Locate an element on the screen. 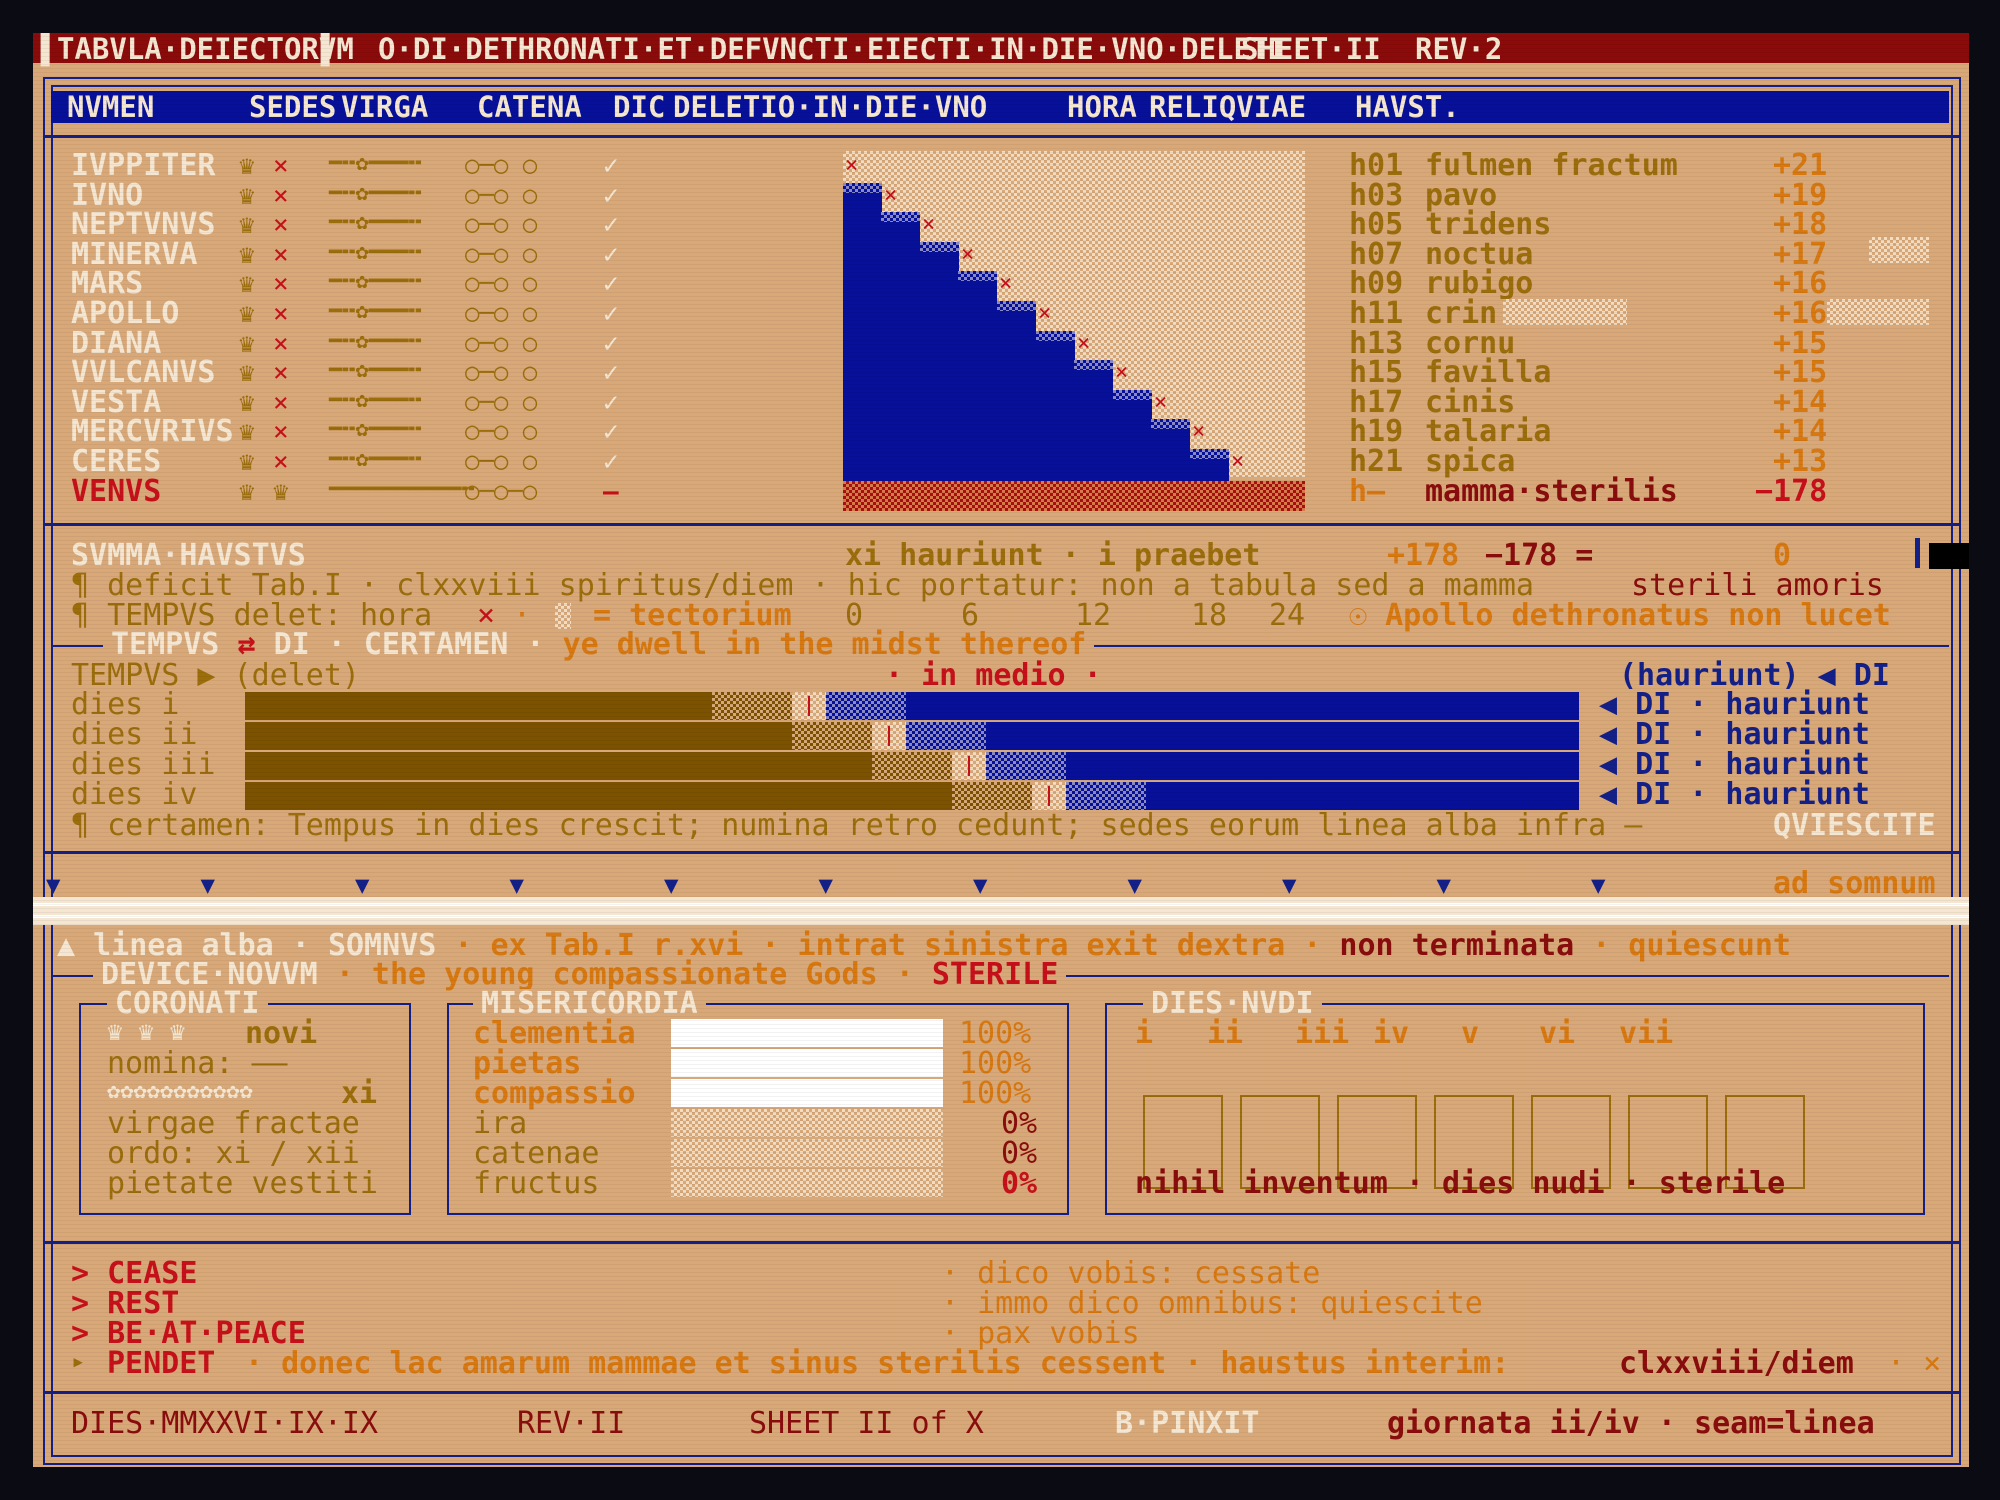  relic-name: favilla is located at coordinates (1488, 372).